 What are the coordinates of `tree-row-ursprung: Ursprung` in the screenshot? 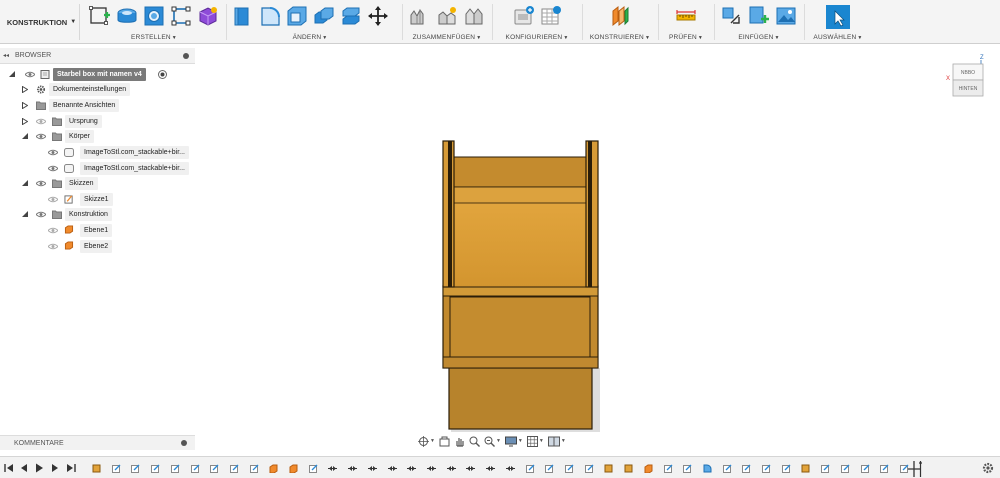 It's located at (97, 121).